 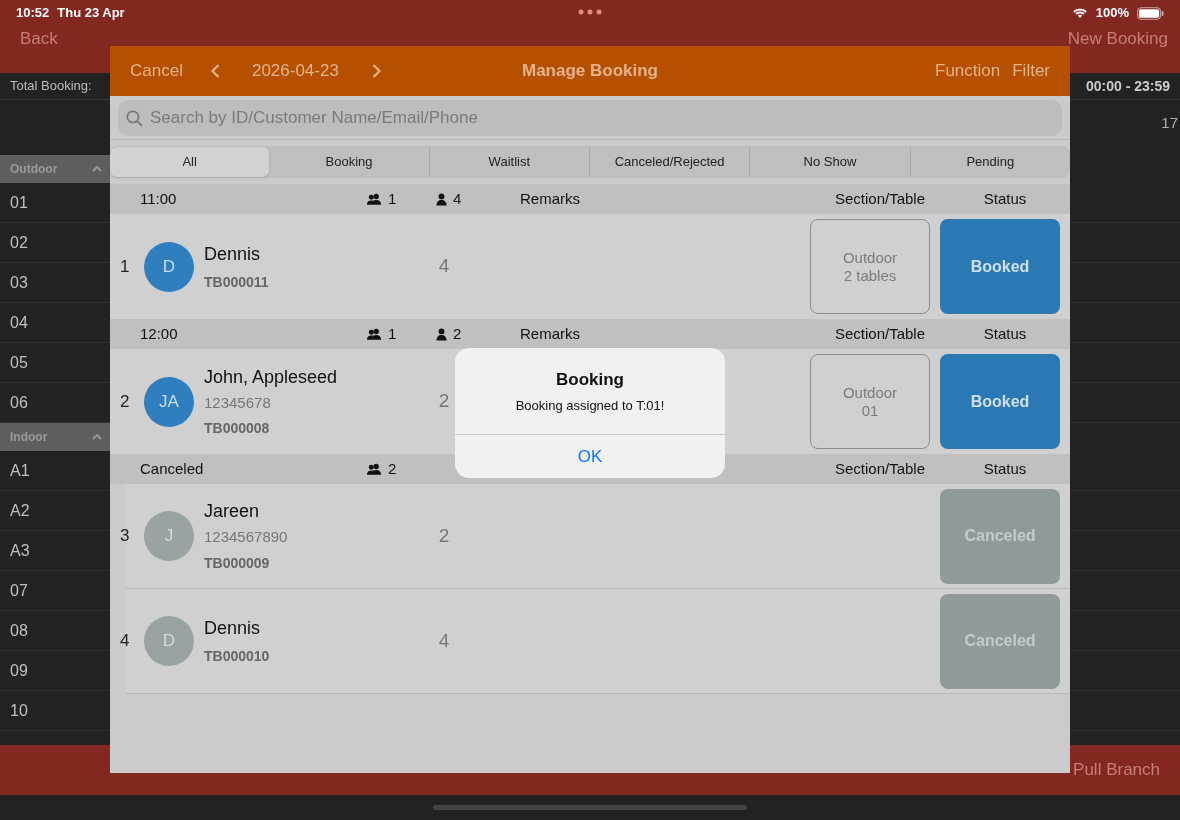 I want to click on customer-name: John, Appleseed, so click(x=271, y=377).